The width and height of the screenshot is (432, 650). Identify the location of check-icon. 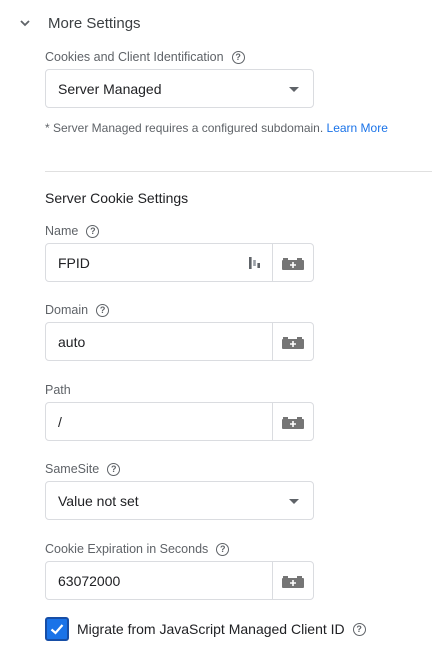
(57, 629).